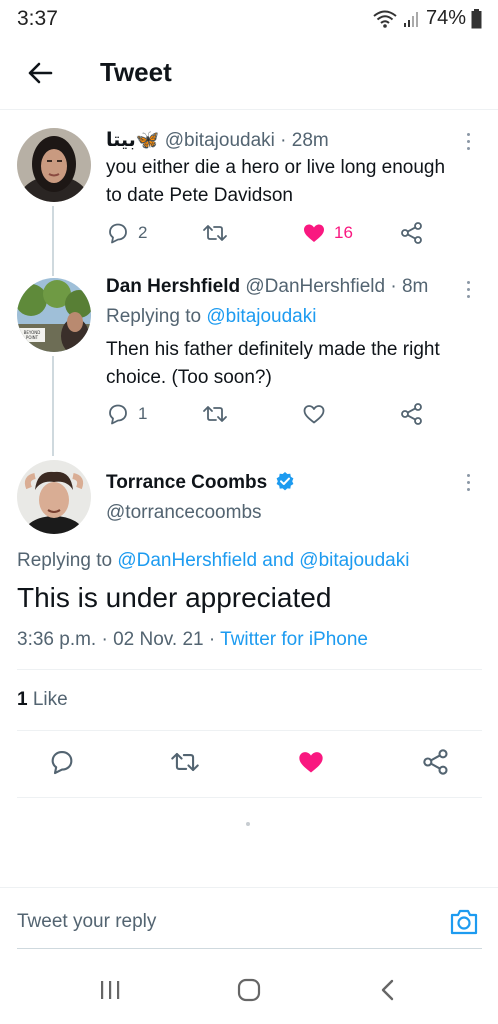 The image size is (498, 1024). I want to click on status-indicators: 74%, so click(427, 18).